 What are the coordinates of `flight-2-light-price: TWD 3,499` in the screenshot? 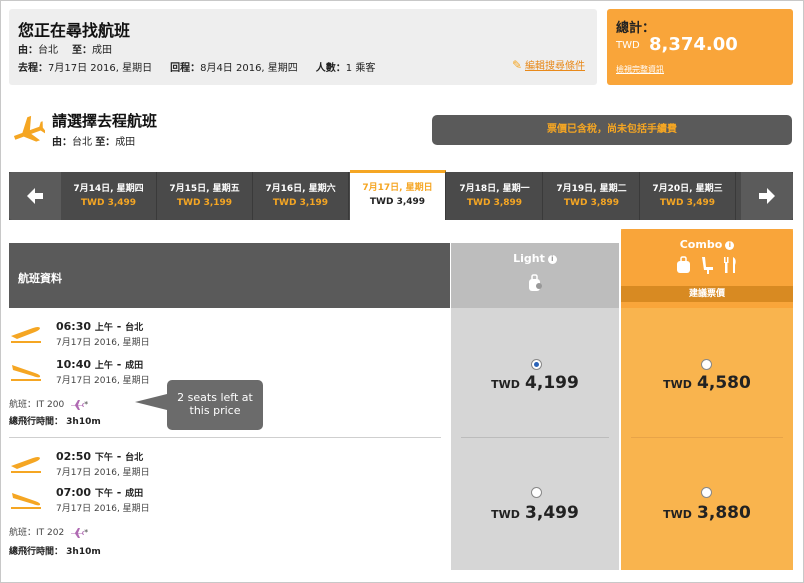 It's located at (535, 513).